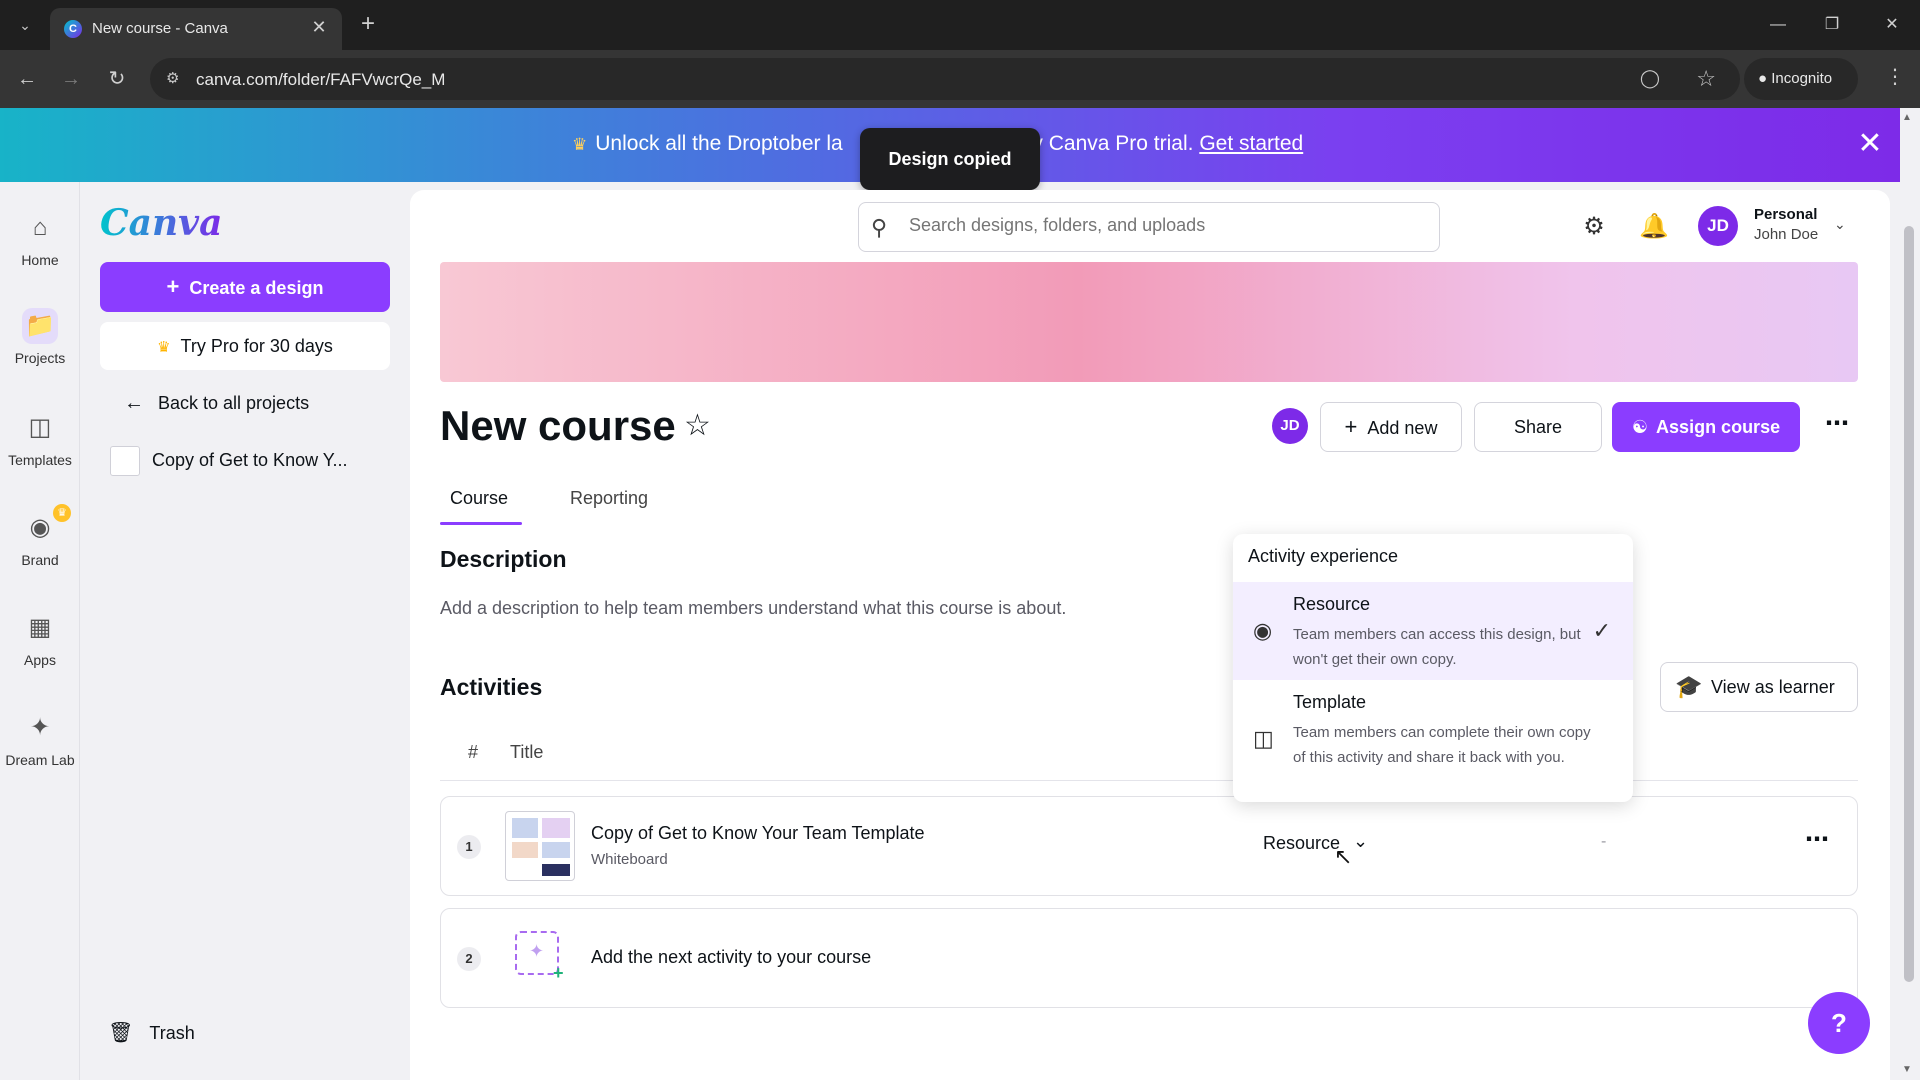 The width and height of the screenshot is (1920, 1080). What do you see at coordinates (40, 326) in the screenshot?
I see `folder-icon: 📁` at bounding box center [40, 326].